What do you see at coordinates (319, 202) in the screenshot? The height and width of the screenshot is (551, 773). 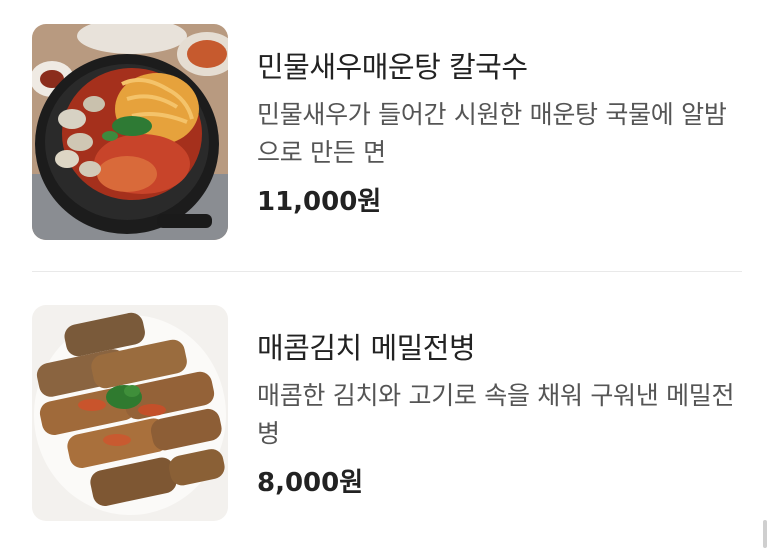 I see `menu-item-price: 11,000원` at bounding box center [319, 202].